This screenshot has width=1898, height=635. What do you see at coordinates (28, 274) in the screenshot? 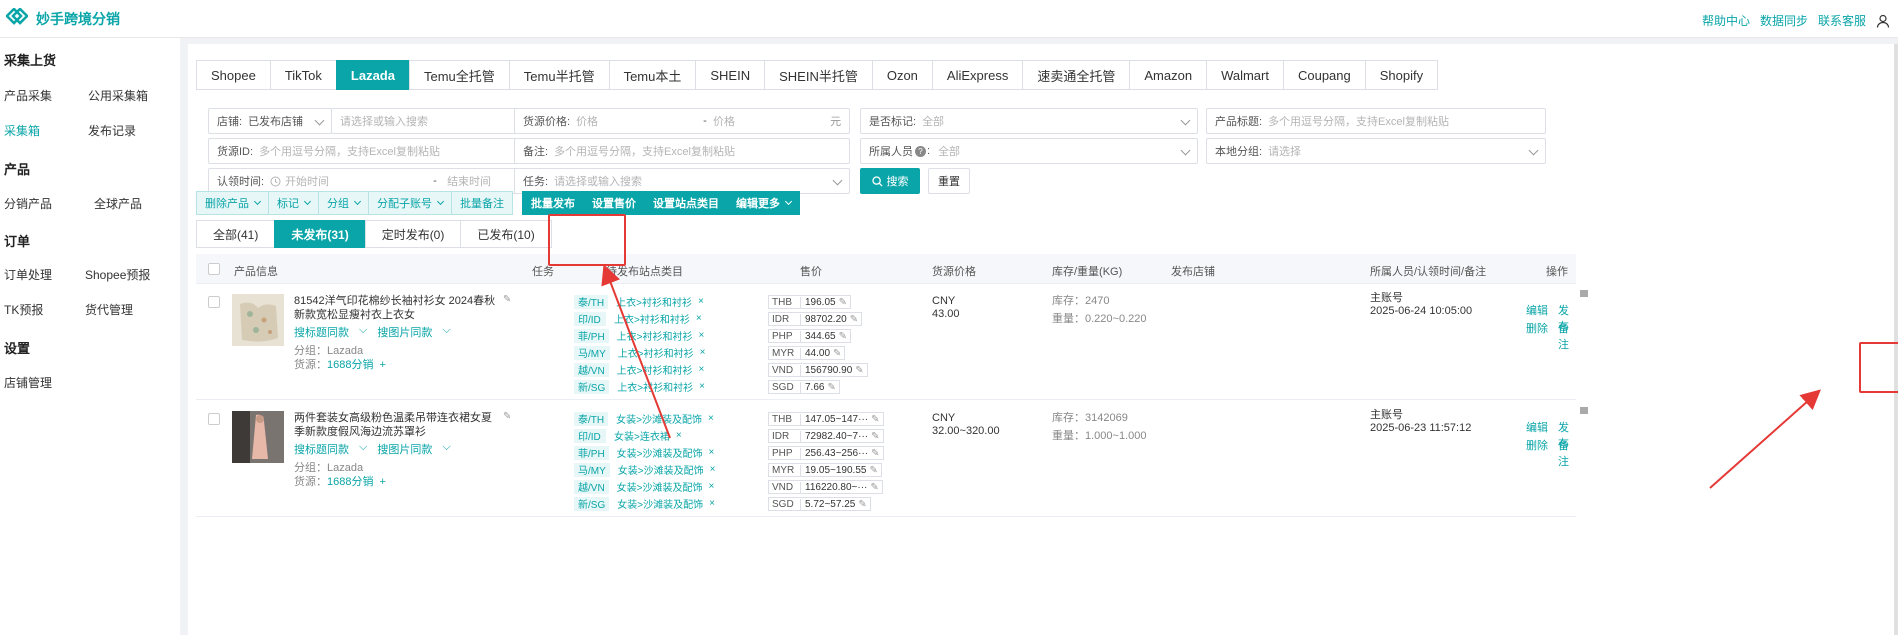
I see `sidebar-item-order-processing: 订单处理` at bounding box center [28, 274].